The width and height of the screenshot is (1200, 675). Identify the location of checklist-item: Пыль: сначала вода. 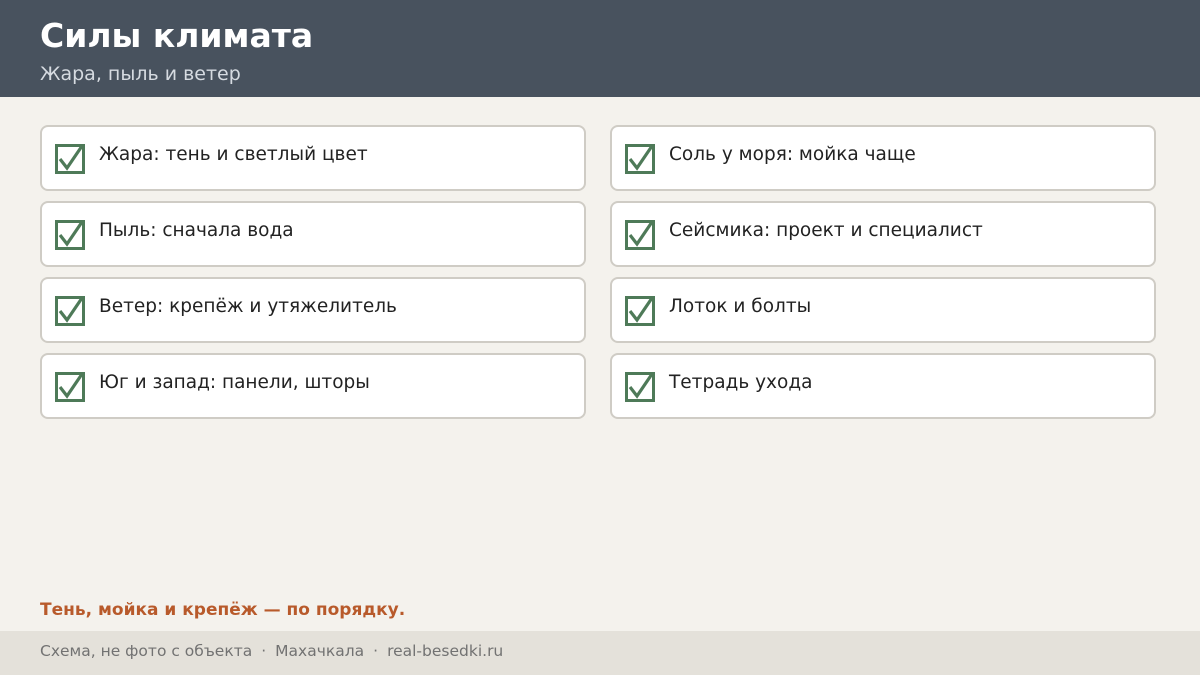
(313, 234).